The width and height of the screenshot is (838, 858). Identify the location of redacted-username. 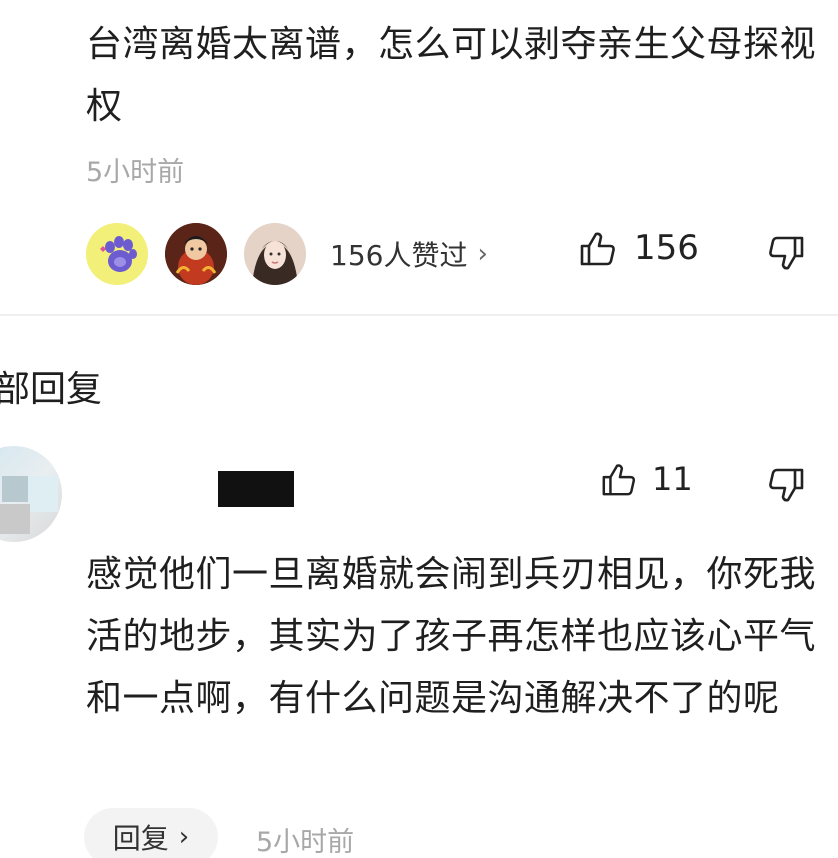
(256, 489).